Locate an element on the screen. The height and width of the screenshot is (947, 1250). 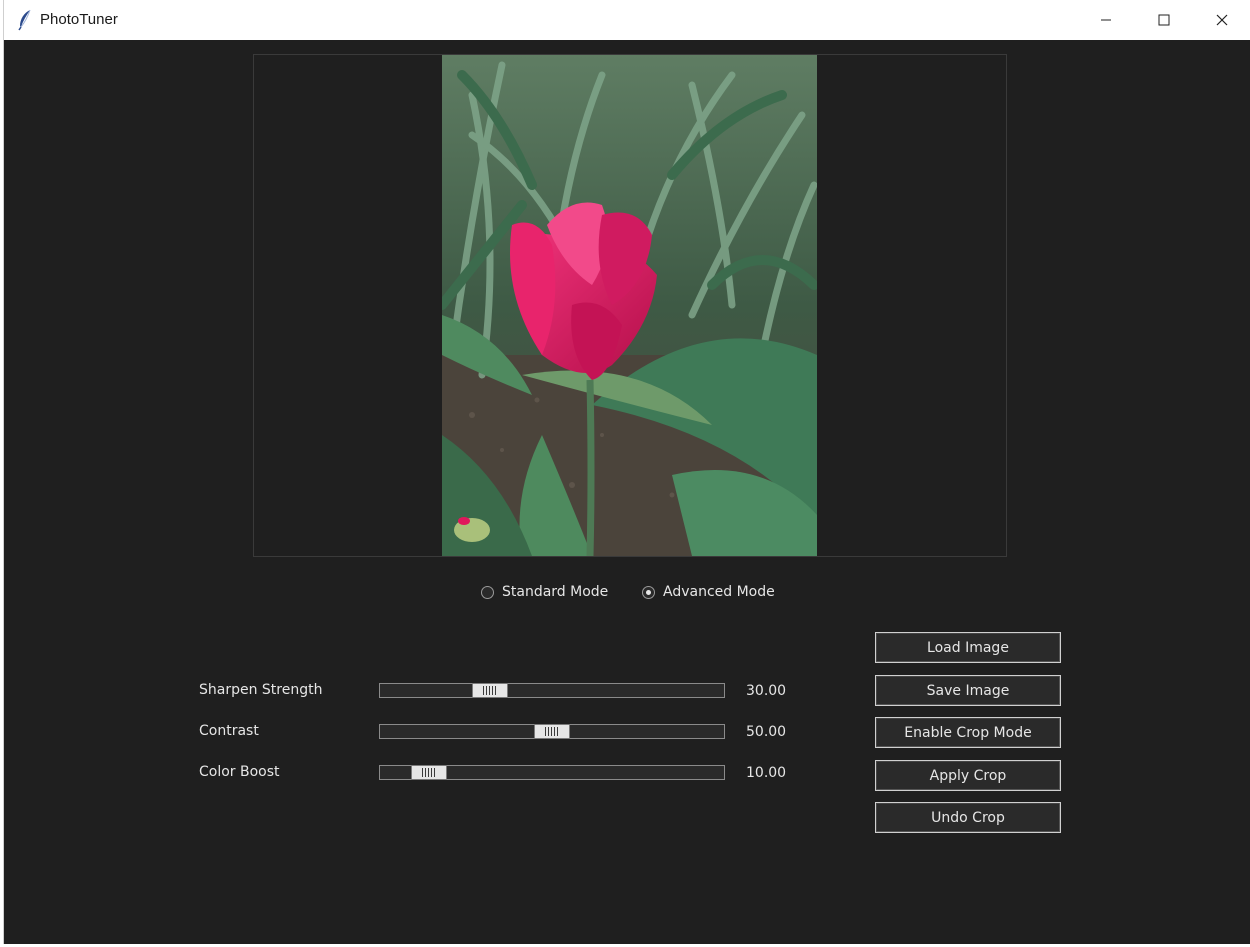
standard-mode-radio: Standard Mode is located at coordinates (544, 592).